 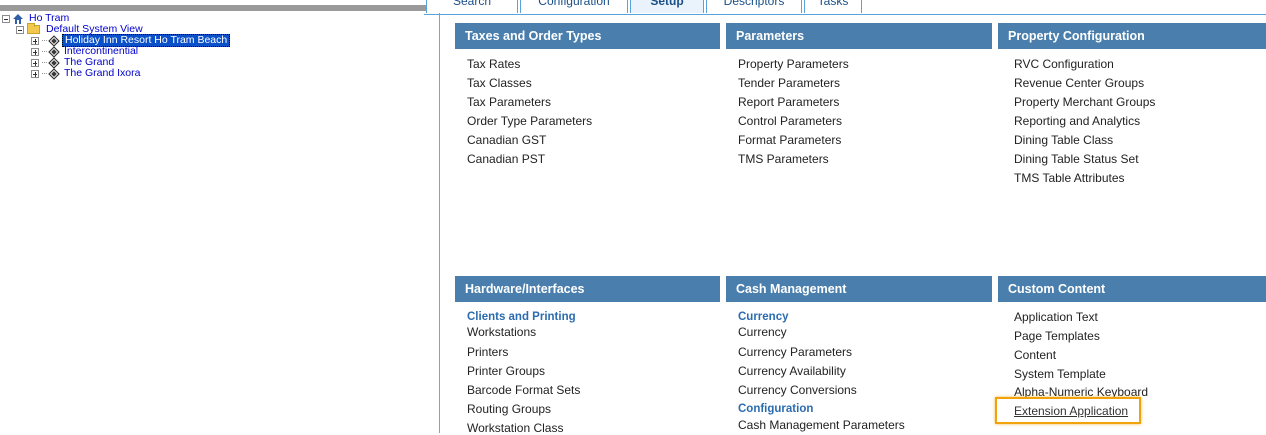 I want to click on link-system-template: System Template, so click(x=1060, y=374).